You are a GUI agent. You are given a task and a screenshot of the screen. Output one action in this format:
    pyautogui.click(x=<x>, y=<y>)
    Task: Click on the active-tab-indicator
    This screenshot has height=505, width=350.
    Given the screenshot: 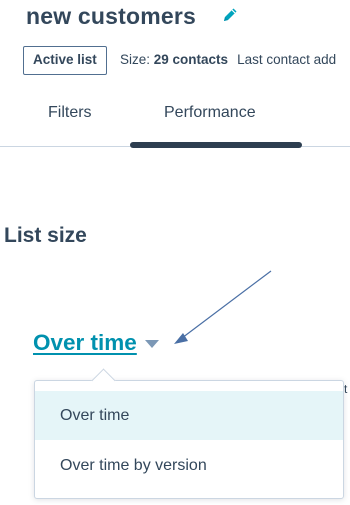 What is the action you would take?
    pyautogui.click(x=216, y=145)
    